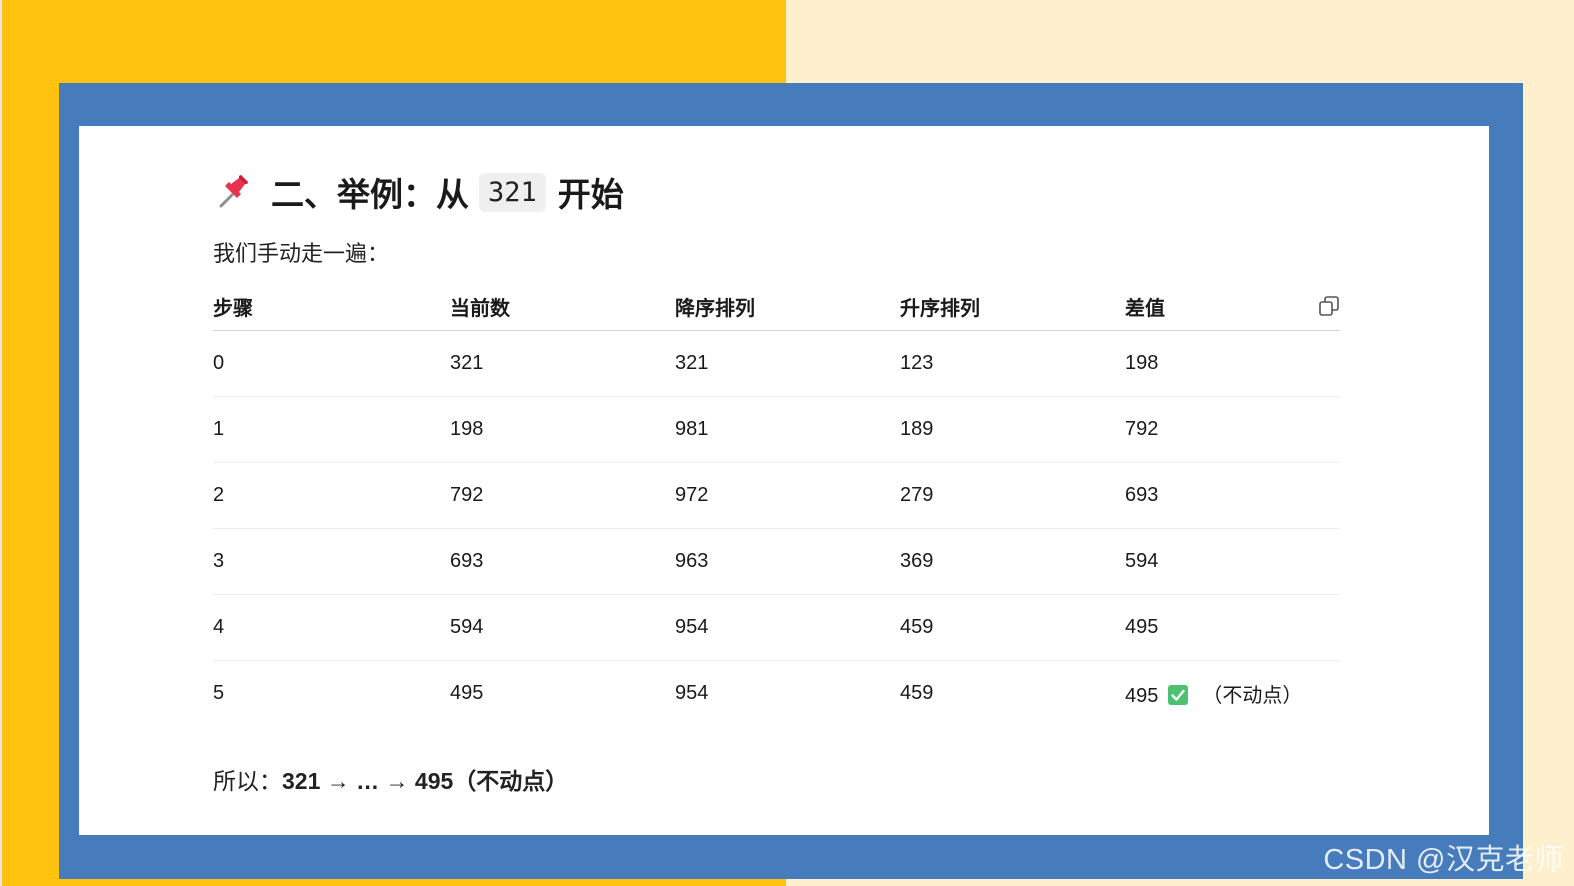  I want to click on table-row: 4 594 954 459 495, so click(776, 627).